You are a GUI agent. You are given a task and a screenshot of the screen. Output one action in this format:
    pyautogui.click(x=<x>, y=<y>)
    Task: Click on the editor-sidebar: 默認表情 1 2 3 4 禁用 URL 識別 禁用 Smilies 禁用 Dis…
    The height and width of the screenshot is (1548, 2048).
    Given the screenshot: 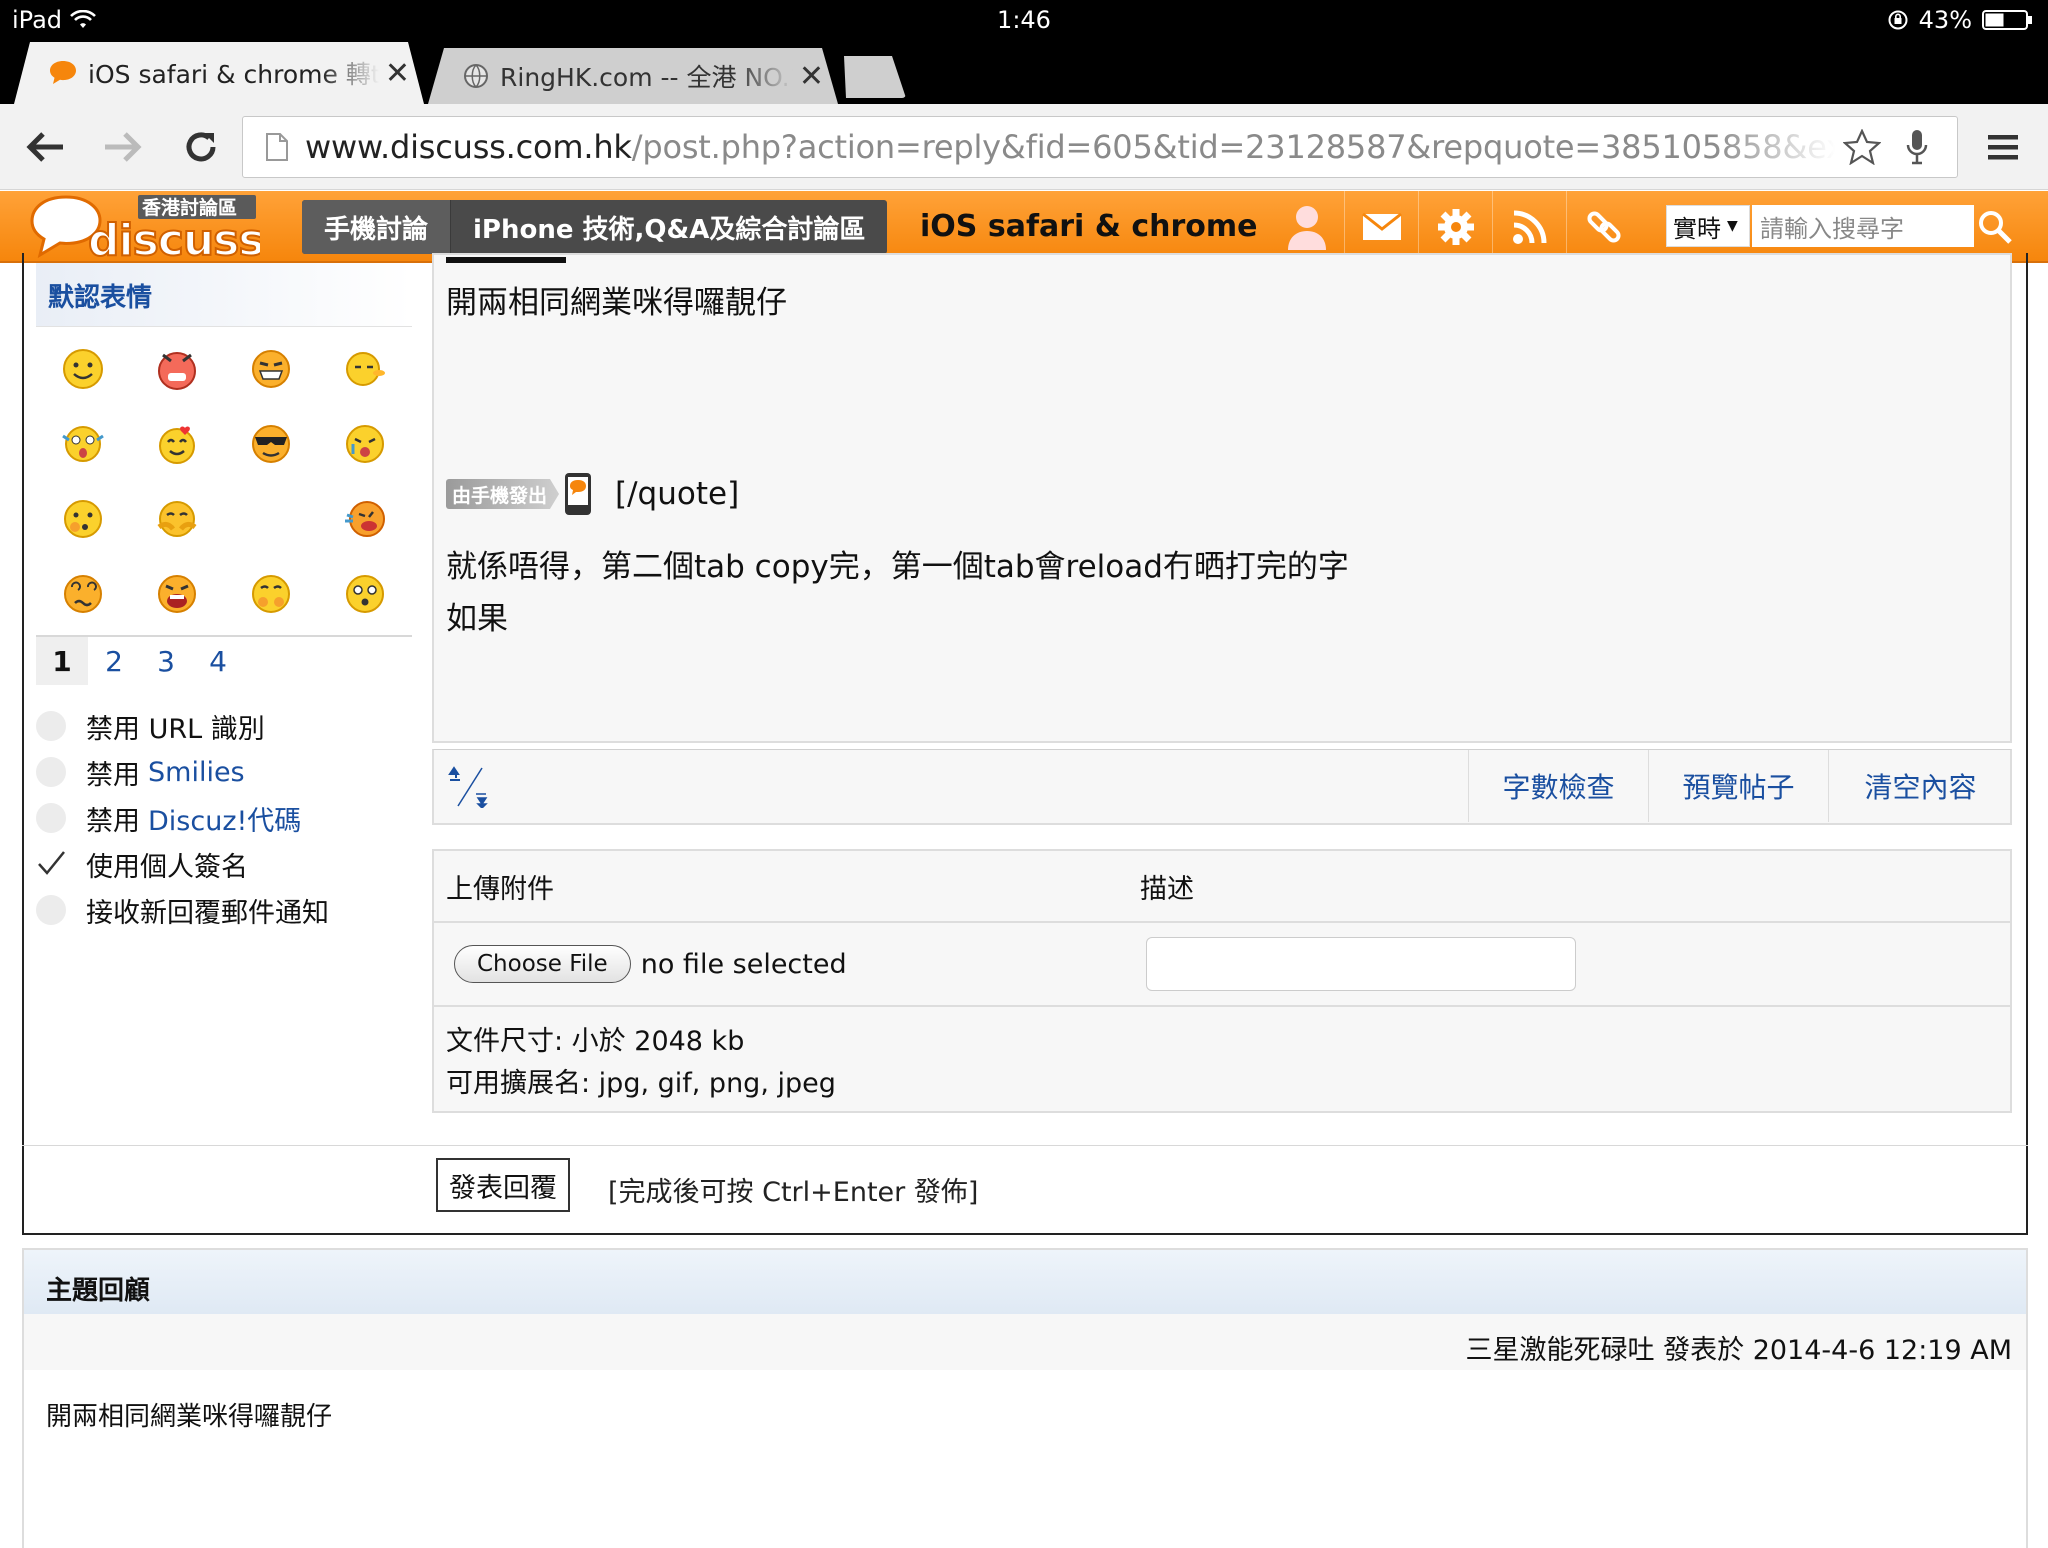 What is the action you would take?
    pyautogui.click(x=224, y=598)
    